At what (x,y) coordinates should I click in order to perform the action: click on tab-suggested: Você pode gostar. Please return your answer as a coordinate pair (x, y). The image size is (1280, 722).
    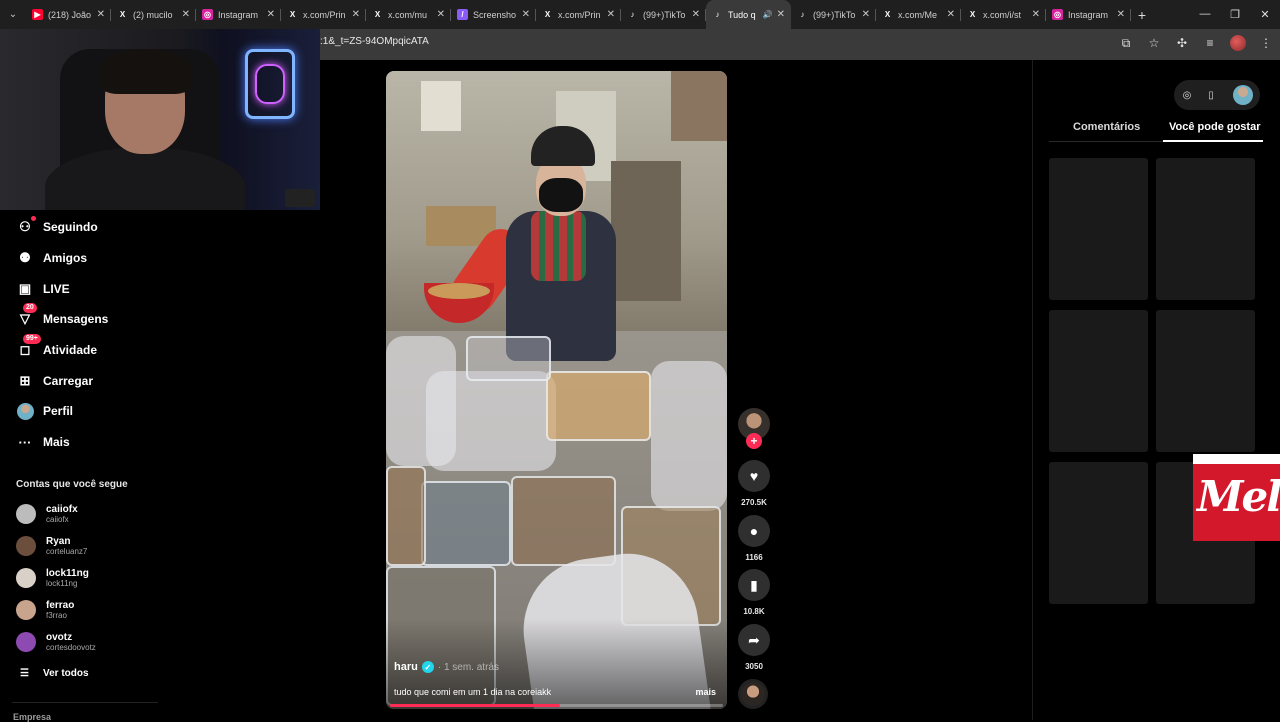
    Looking at the image, I should click on (1214, 127).